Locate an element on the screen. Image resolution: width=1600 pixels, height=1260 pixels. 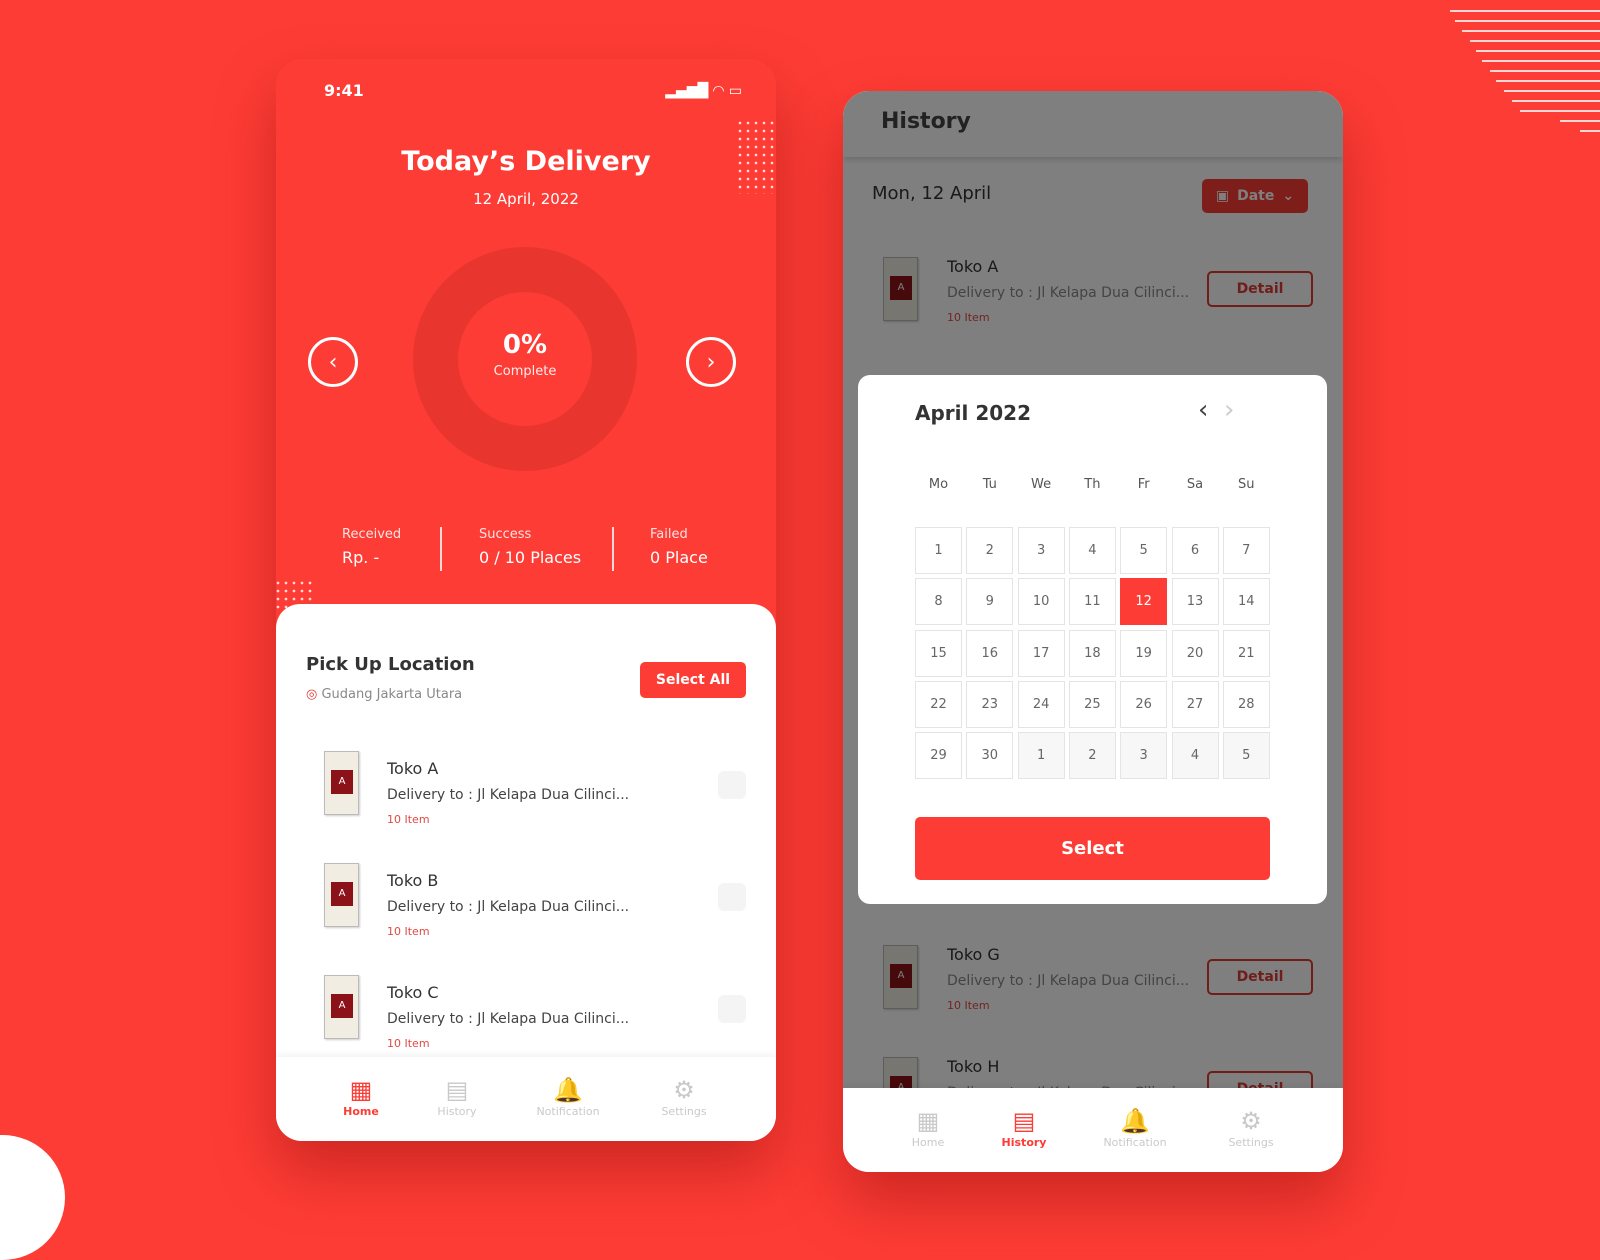
decorative-lines is located at coordinates (1525, 75).